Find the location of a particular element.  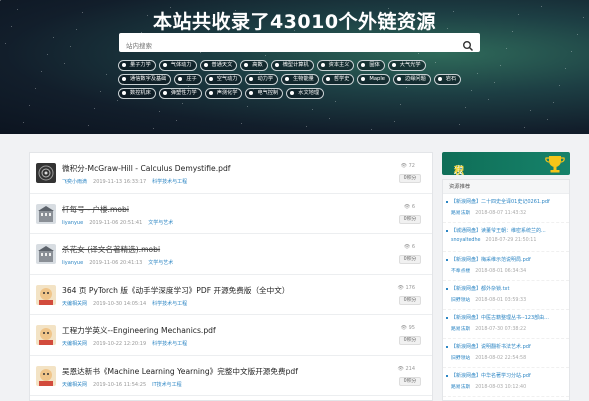

author-link: 飞奕小雨滴 is located at coordinates (74, 182).